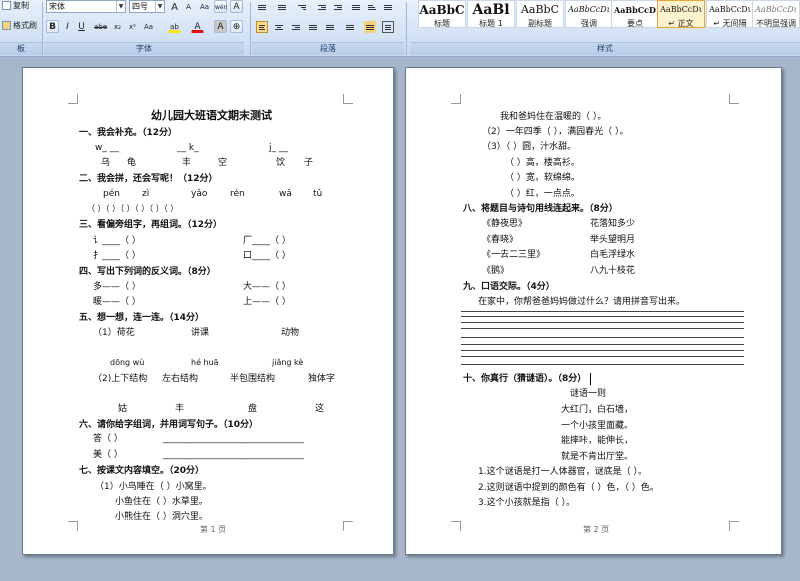  I want to click on fill-row: 美（ ）, so click(108, 455).